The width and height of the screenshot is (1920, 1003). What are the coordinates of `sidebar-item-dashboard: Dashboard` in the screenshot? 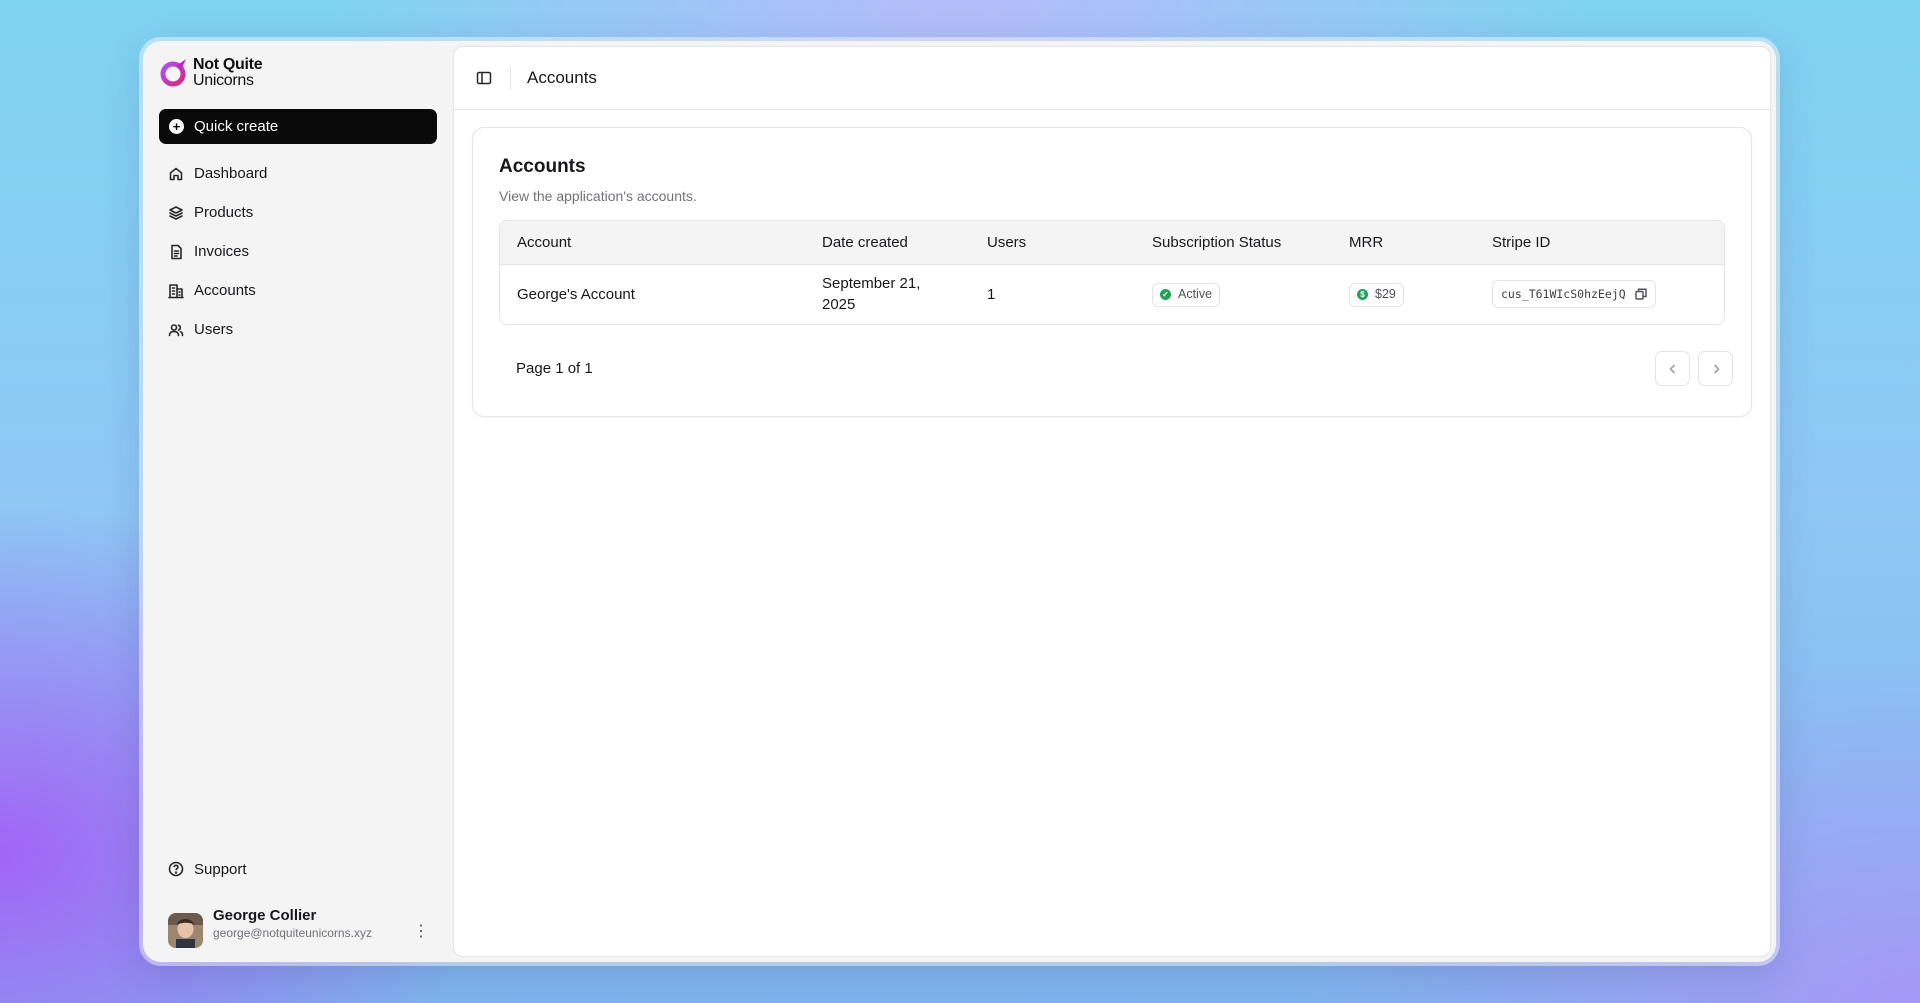 It's located at (298, 173).